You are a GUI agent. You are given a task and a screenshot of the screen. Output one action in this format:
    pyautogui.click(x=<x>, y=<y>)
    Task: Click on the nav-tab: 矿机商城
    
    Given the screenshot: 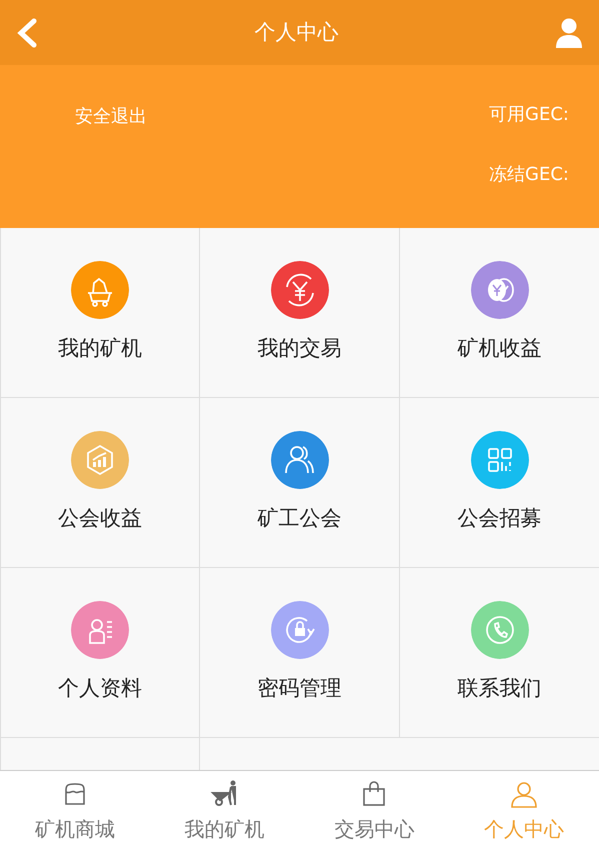 What is the action you would take?
    pyautogui.click(x=75, y=811)
    